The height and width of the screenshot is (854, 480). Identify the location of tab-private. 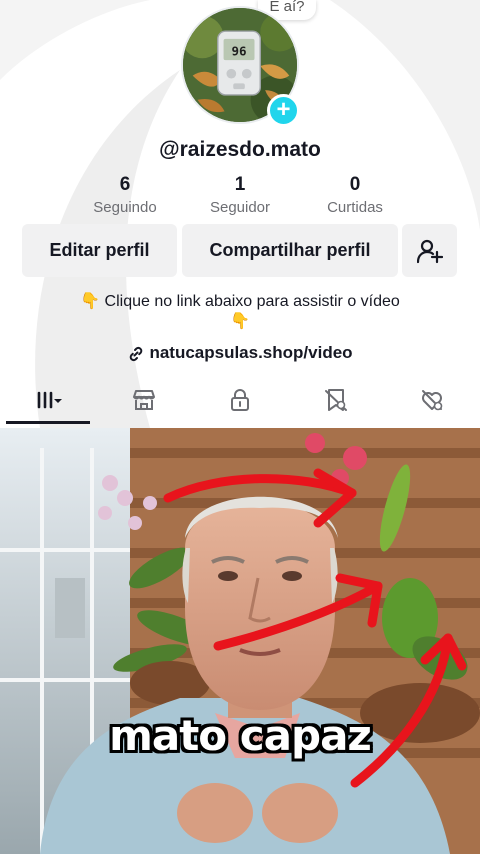
(240, 400).